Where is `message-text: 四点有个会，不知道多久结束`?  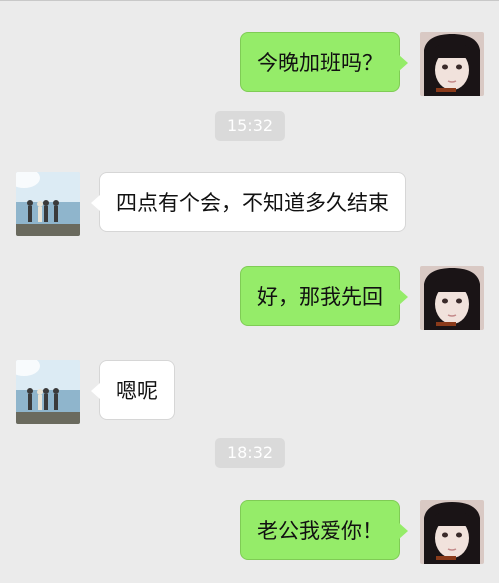 message-text: 四点有个会，不知道多久结束 is located at coordinates (252, 203).